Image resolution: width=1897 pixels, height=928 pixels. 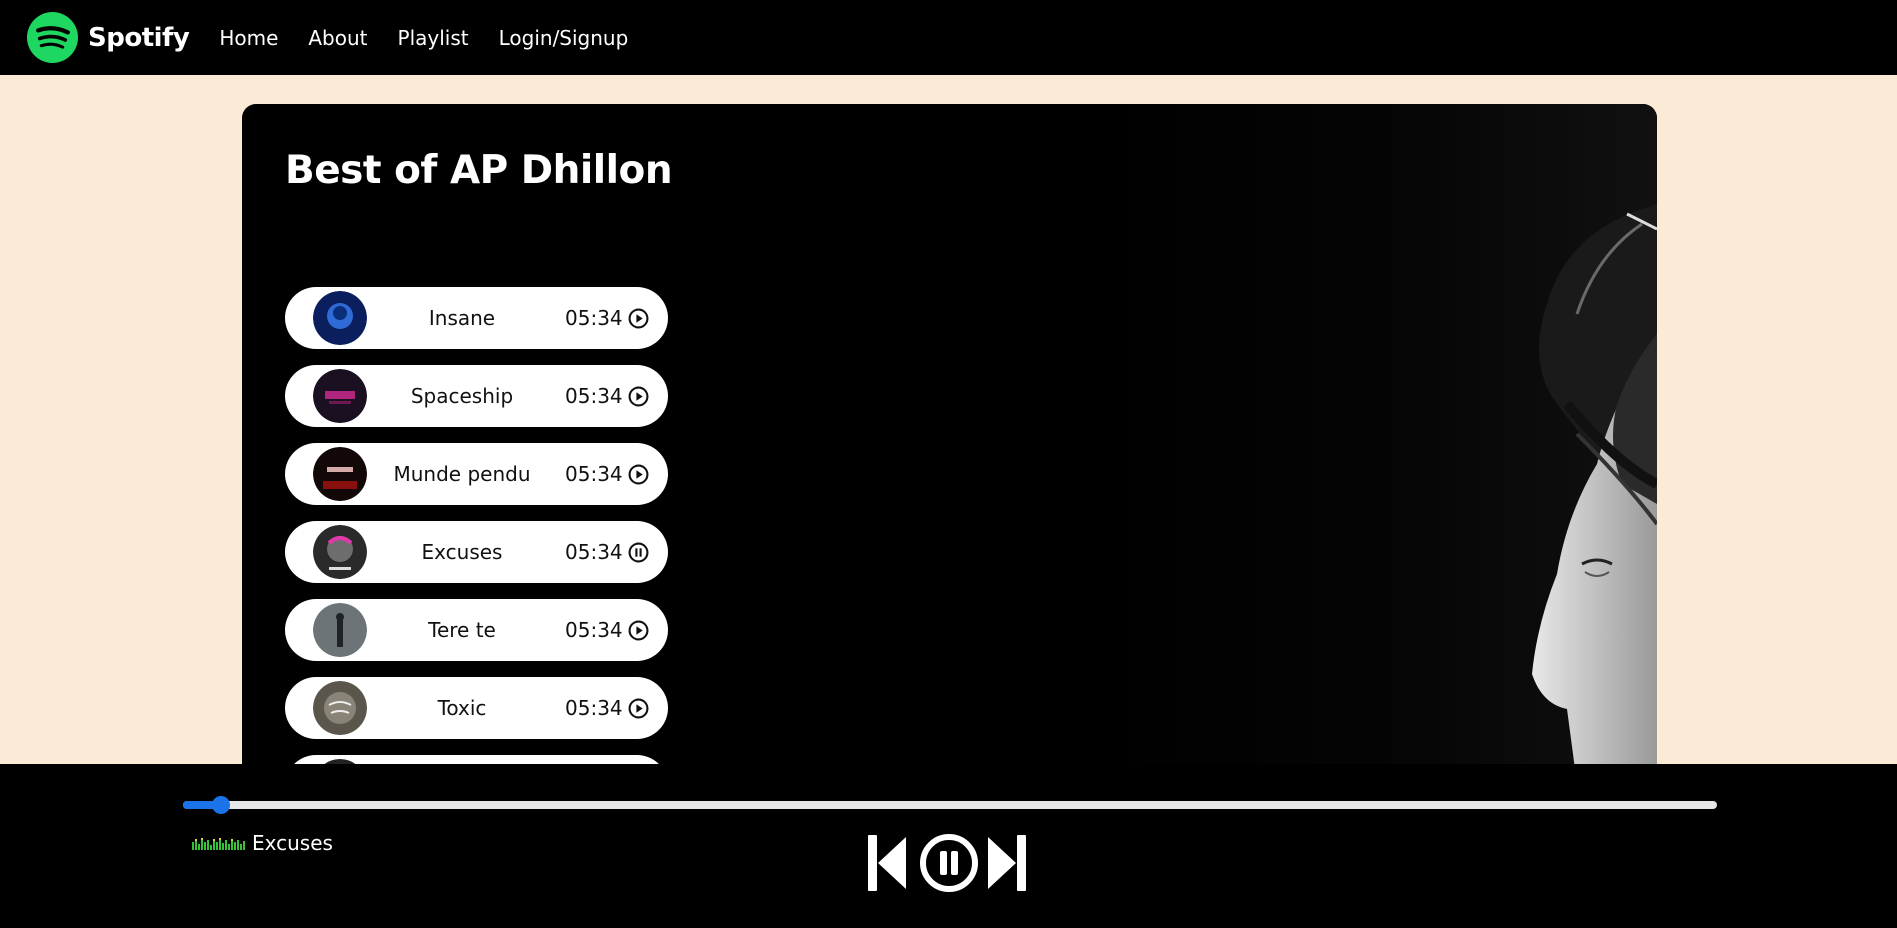 What do you see at coordinates (948, 37) in the screenshot?
I see `top-navbar: Spotify Home About Playlist Login/Signup` at bounding box center [948, 37].